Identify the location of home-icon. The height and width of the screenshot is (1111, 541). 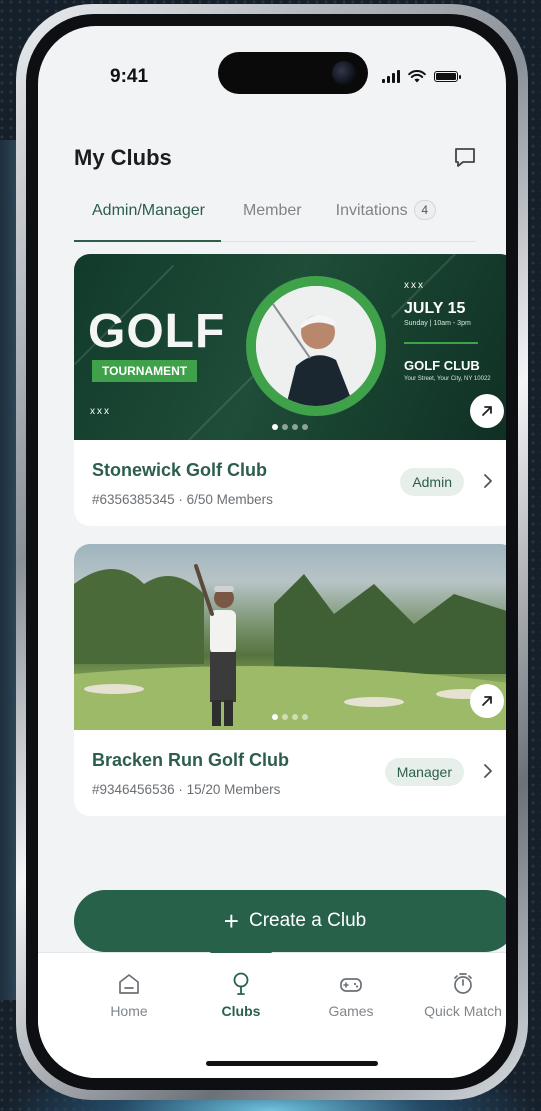
(129, 984).